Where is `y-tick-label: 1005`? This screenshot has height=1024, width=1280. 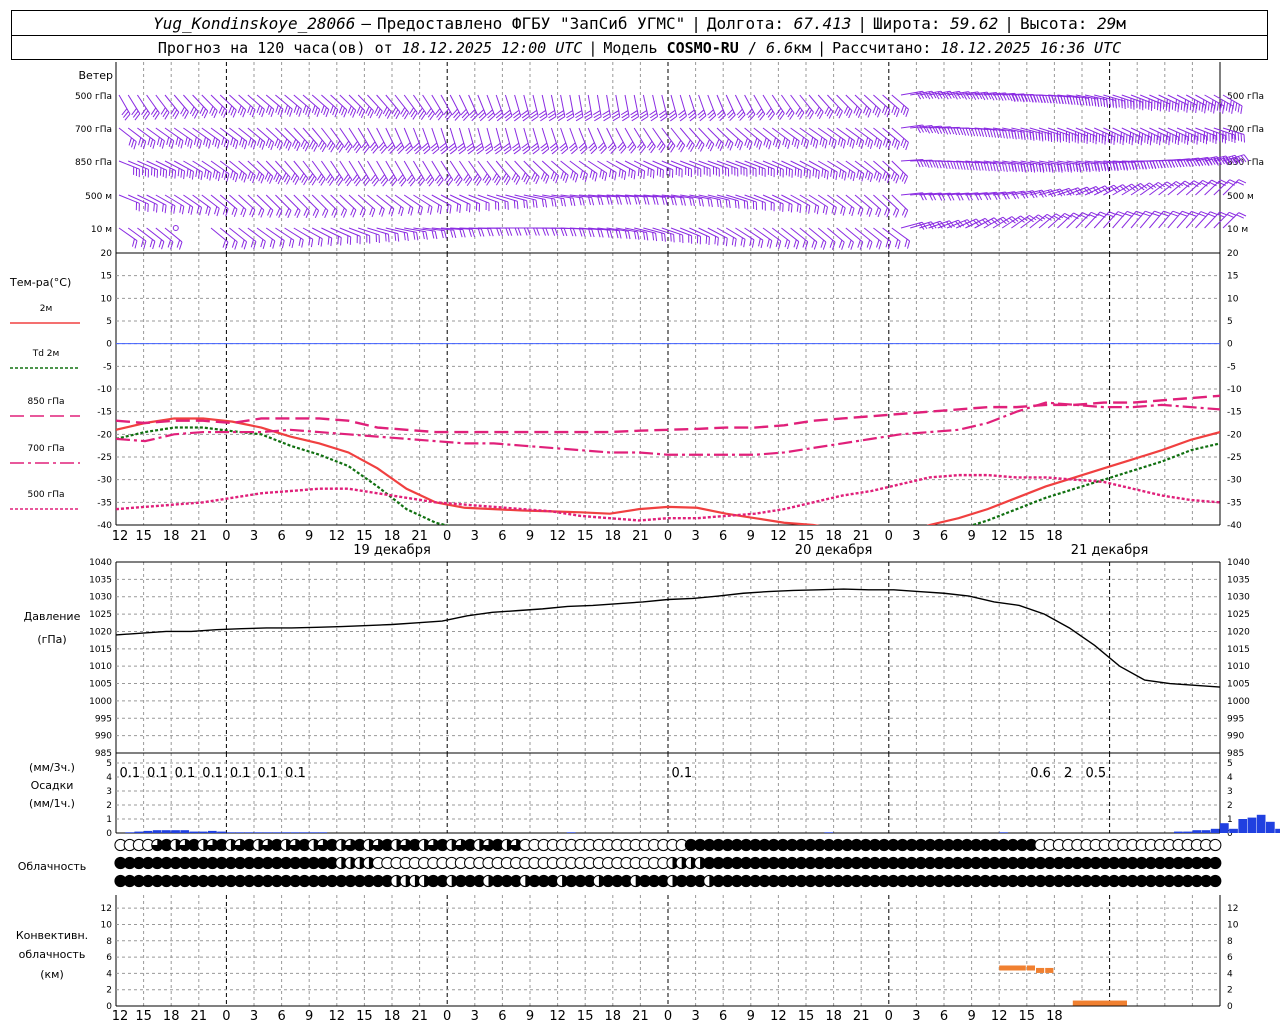 y-tick-label: 1005 is located at coordinates (1238, 685).